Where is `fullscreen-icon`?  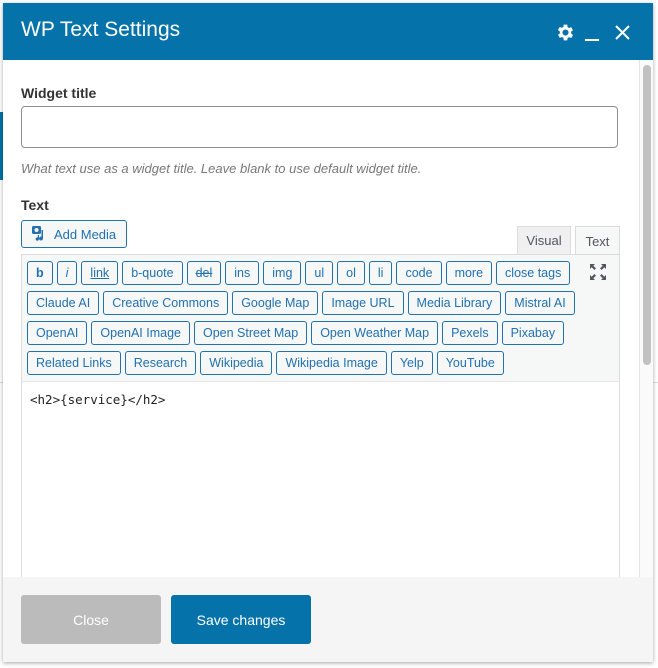 fullscreen-icon is located at coordinates (598, 272).